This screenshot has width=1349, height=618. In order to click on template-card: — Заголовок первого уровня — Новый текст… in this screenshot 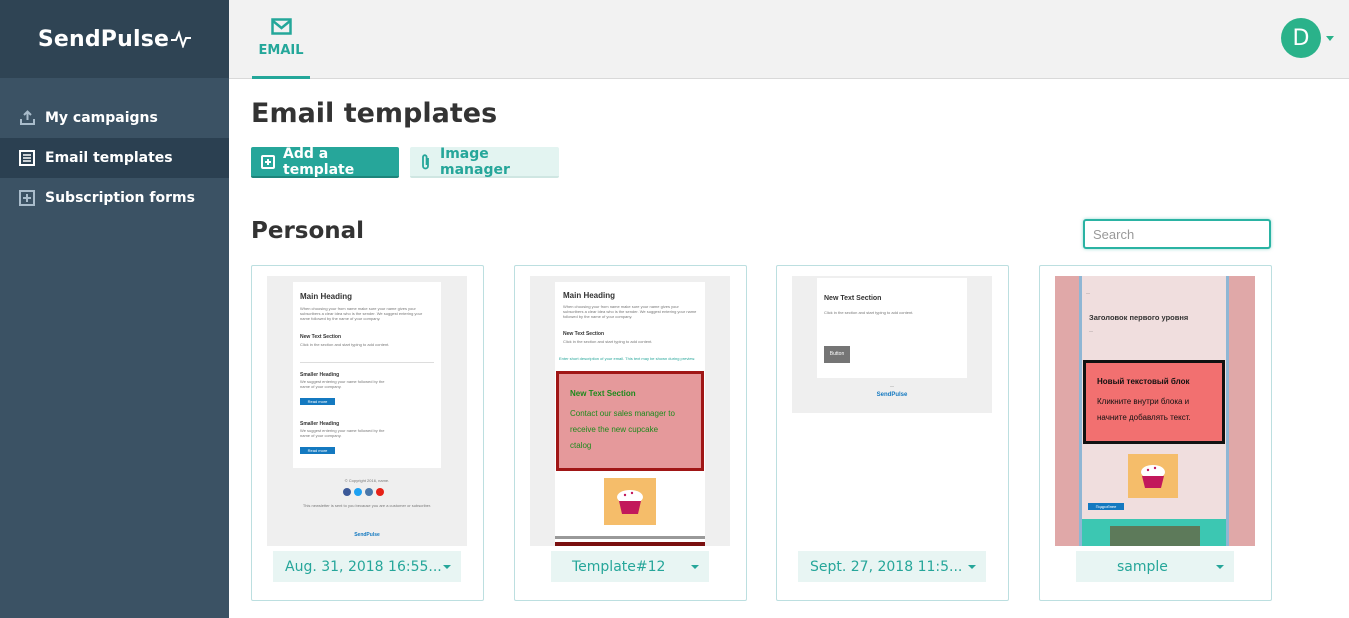, I will do `click(1155, 433)`.